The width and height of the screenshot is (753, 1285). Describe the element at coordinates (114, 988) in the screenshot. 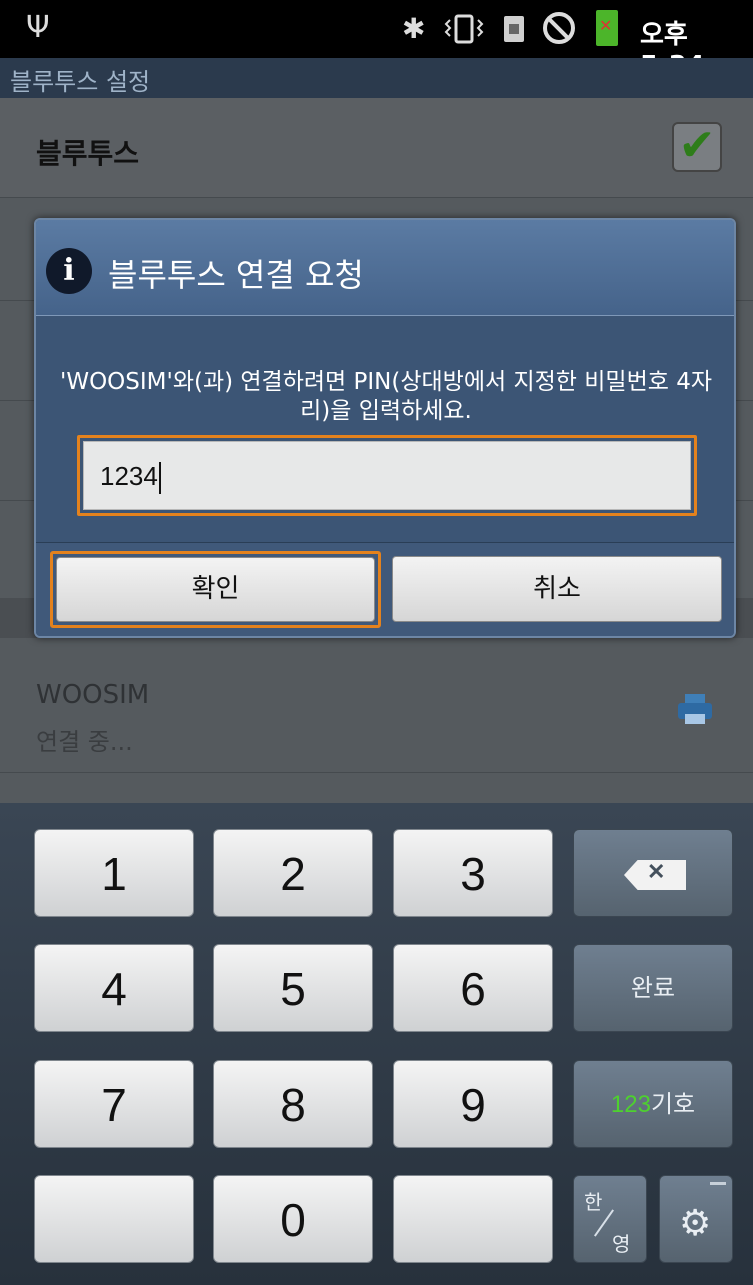

I see `key-4: 4` at that location.